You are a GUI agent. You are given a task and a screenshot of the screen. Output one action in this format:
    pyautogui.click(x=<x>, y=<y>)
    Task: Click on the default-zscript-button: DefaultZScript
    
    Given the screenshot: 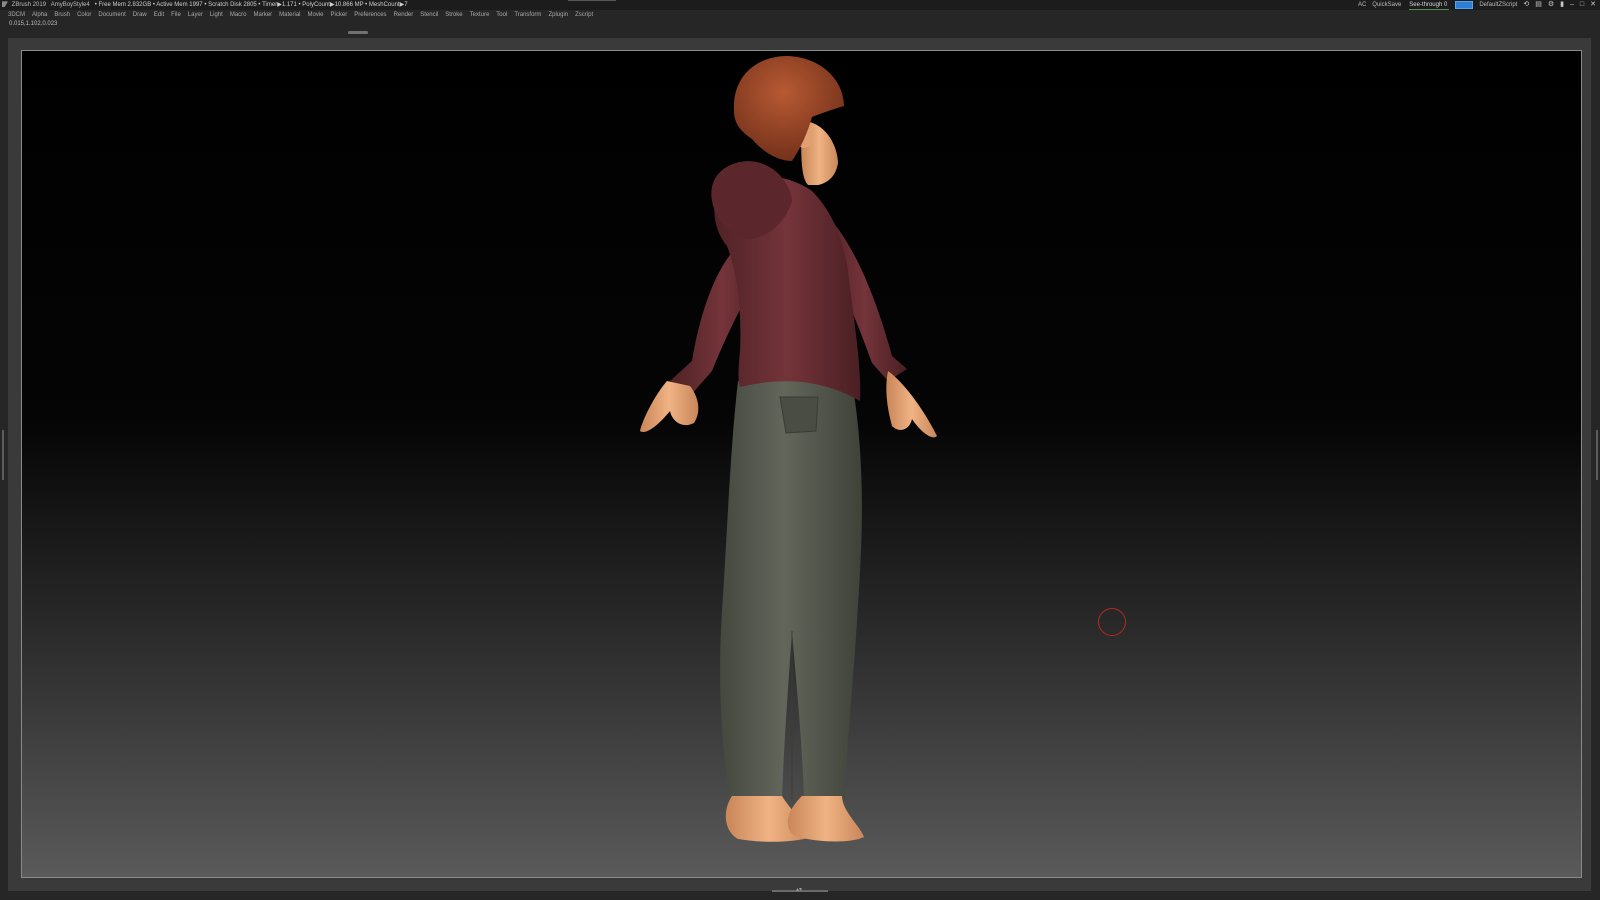 What is the action you would take?
    pyautogui.click(x=1498, y=5)
    